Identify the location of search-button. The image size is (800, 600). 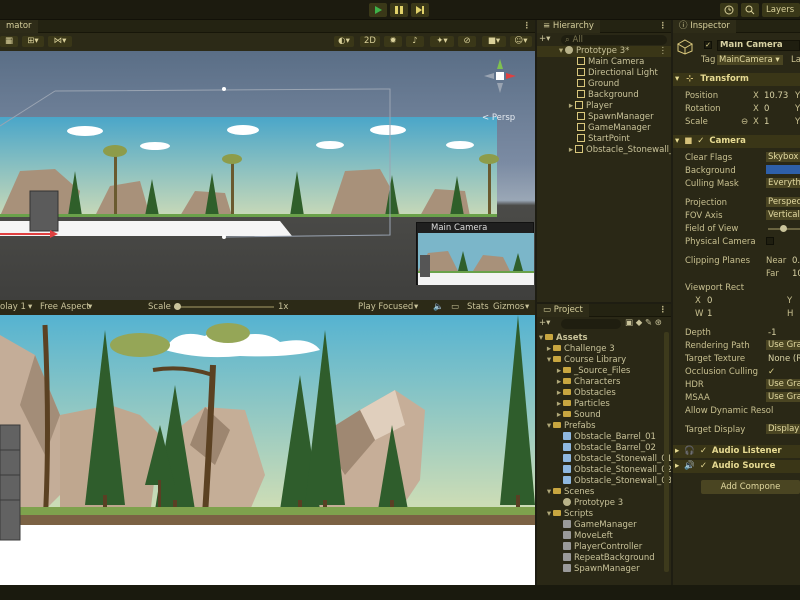
(750, 10).